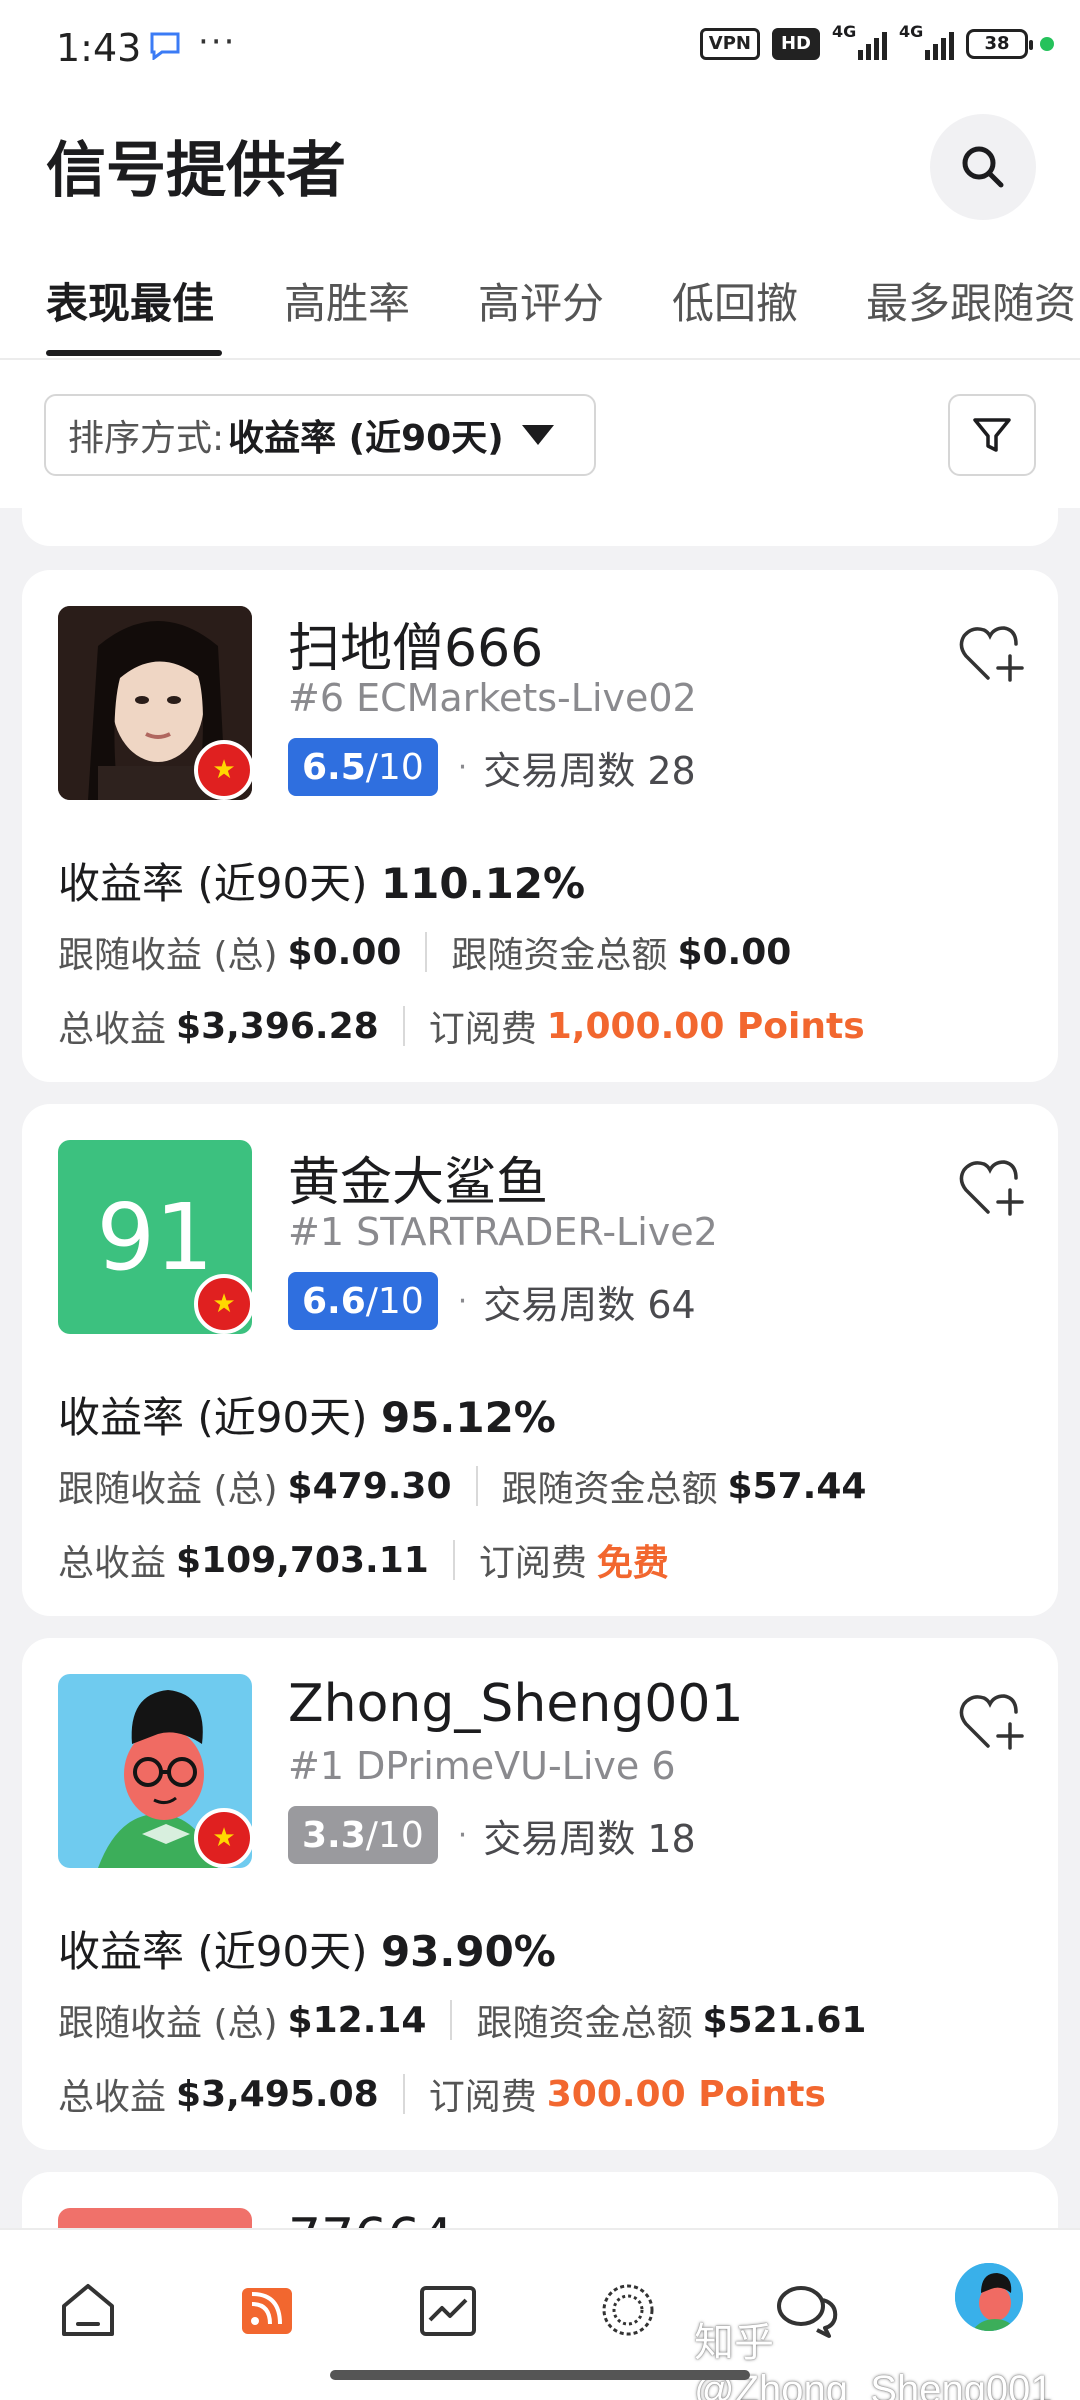  I want to click on watermark: 知乎 @Zhong_Sheng001, so click(873, 2360).